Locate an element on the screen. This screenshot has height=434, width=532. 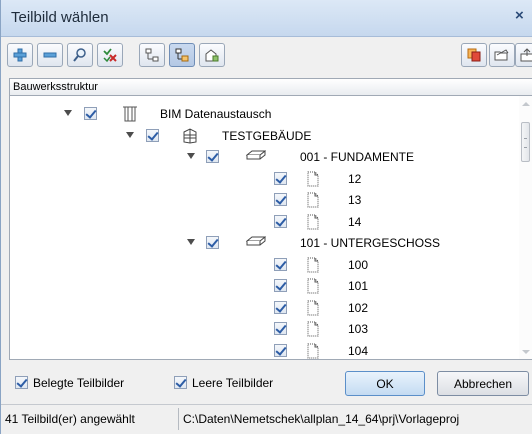
toolbar is located at coordinates (266, 56).